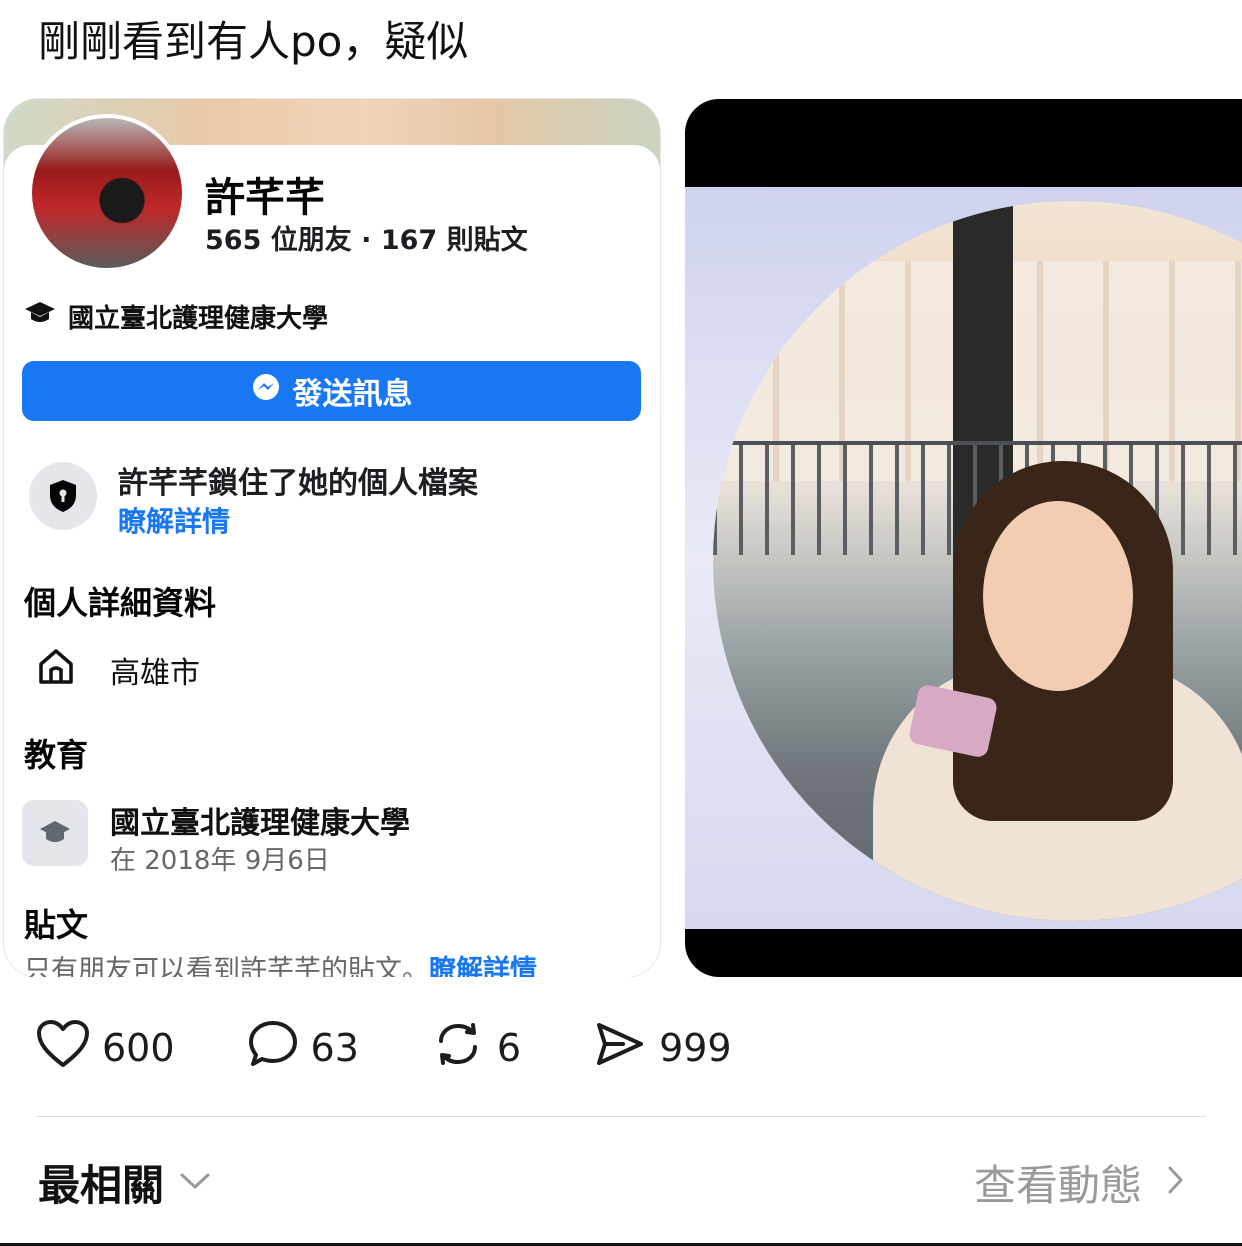 This screenshot has width=1242, height=1246. I want to click on repost-count: 6, so click(509, 1048).